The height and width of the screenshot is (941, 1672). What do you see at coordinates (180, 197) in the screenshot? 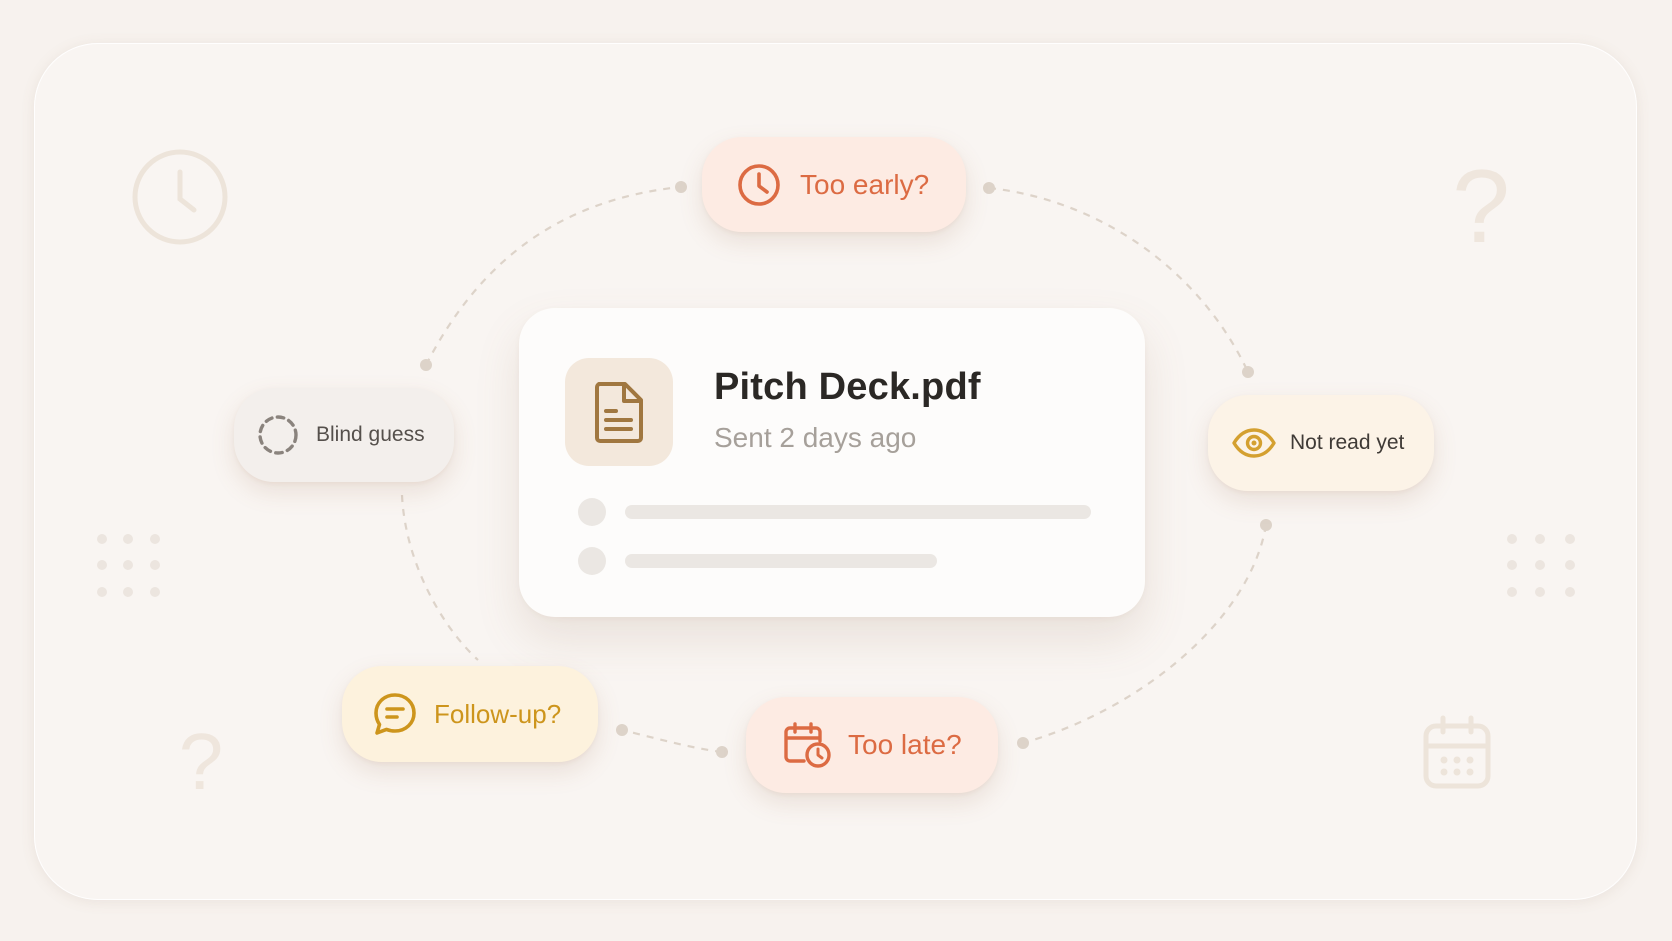
I see `bg-clock-icon` at bounding box center [180, 197].